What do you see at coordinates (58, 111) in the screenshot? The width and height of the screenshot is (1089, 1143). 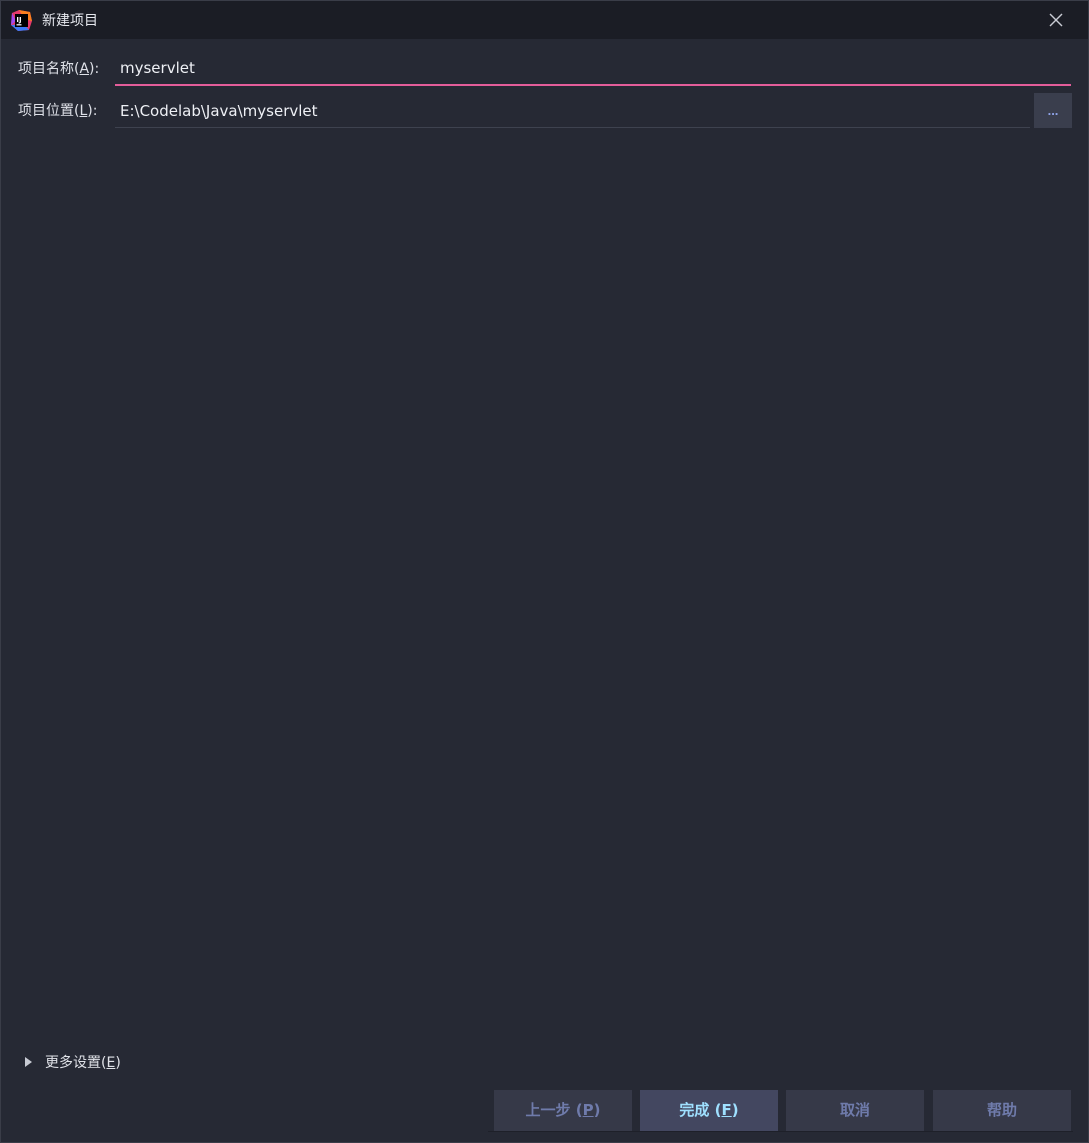 I see `project-location-label: 项目位置(L):` at bounding box center [58, 111].